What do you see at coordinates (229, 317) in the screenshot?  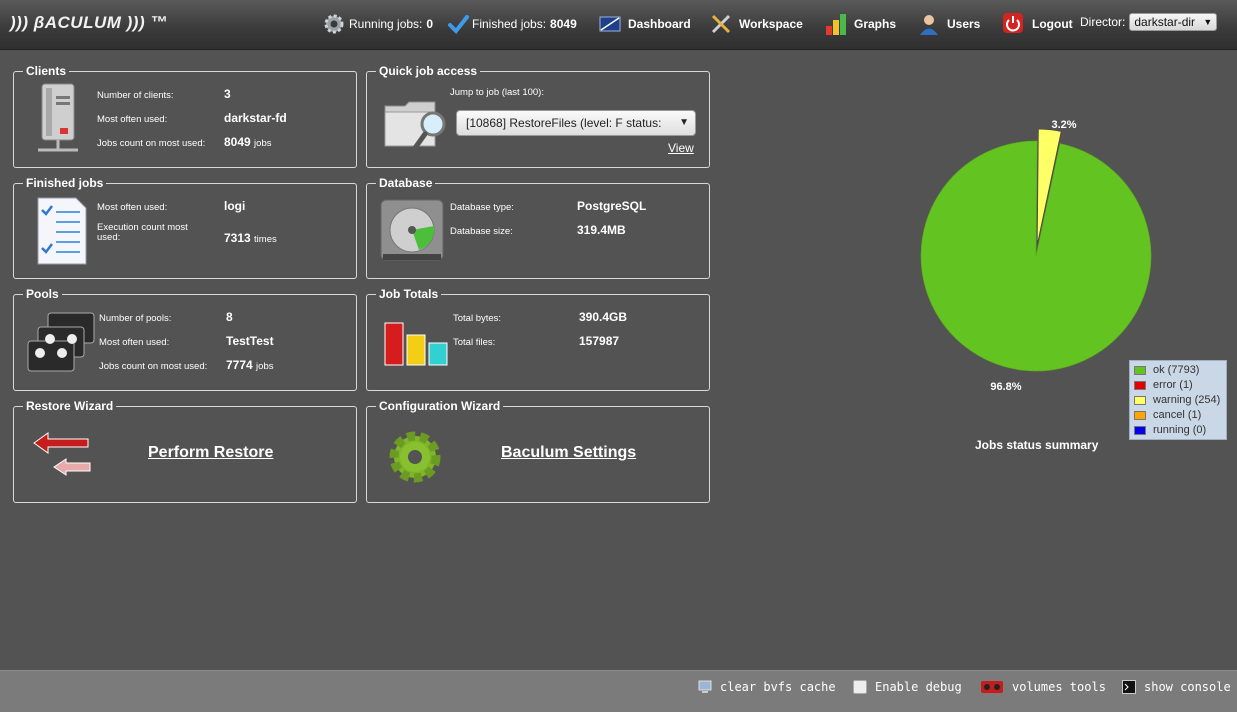 I see `pools-count-value: 8` at bounding box center [229, 317].